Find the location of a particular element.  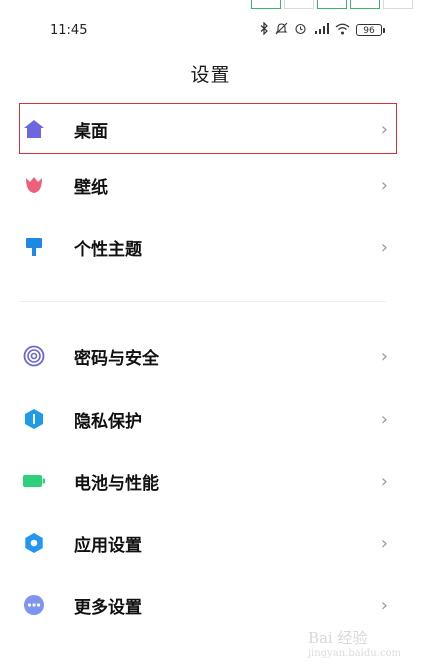

highlight-box is located at coordinates (208, 128).